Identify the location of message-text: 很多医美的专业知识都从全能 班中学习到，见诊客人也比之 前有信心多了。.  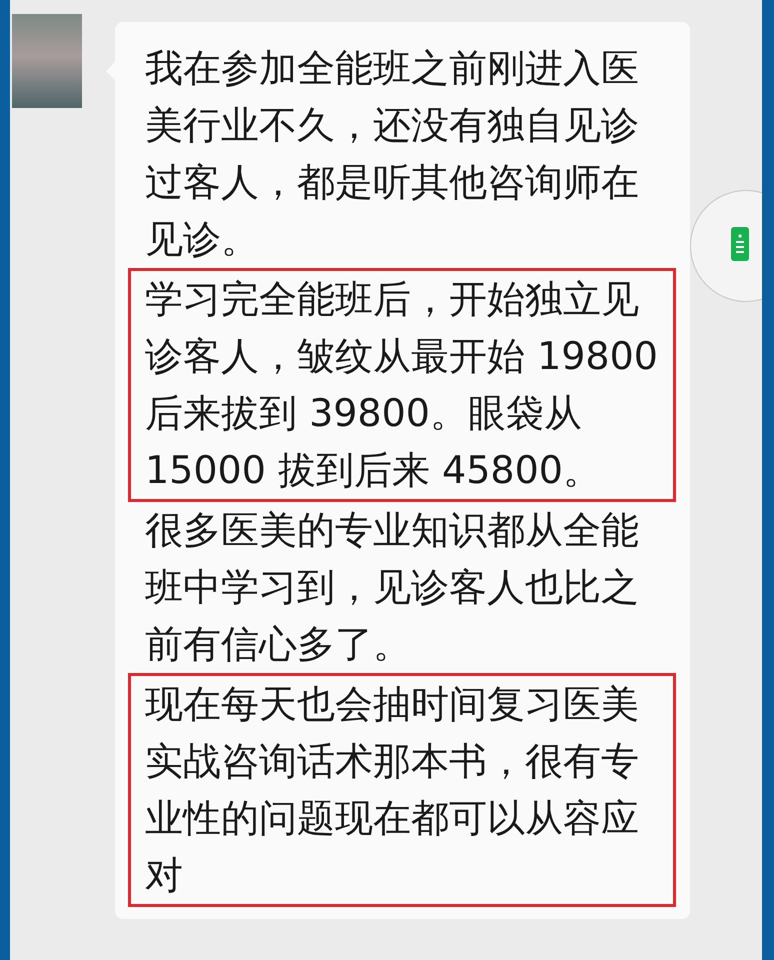
(392, 587).